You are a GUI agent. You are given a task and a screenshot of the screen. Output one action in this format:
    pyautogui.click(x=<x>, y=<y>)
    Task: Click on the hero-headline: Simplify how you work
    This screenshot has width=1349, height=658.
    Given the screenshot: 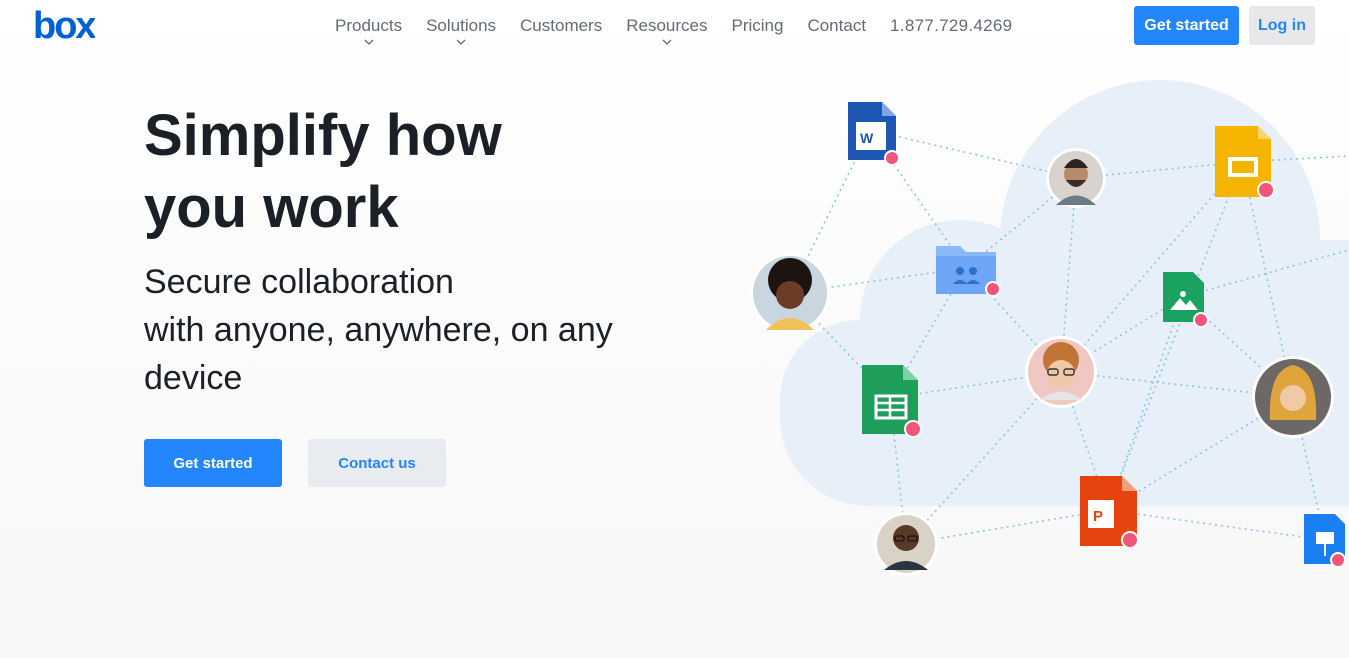 What is the action you would take?
    pyautogui.click(x=424, y=172)
    